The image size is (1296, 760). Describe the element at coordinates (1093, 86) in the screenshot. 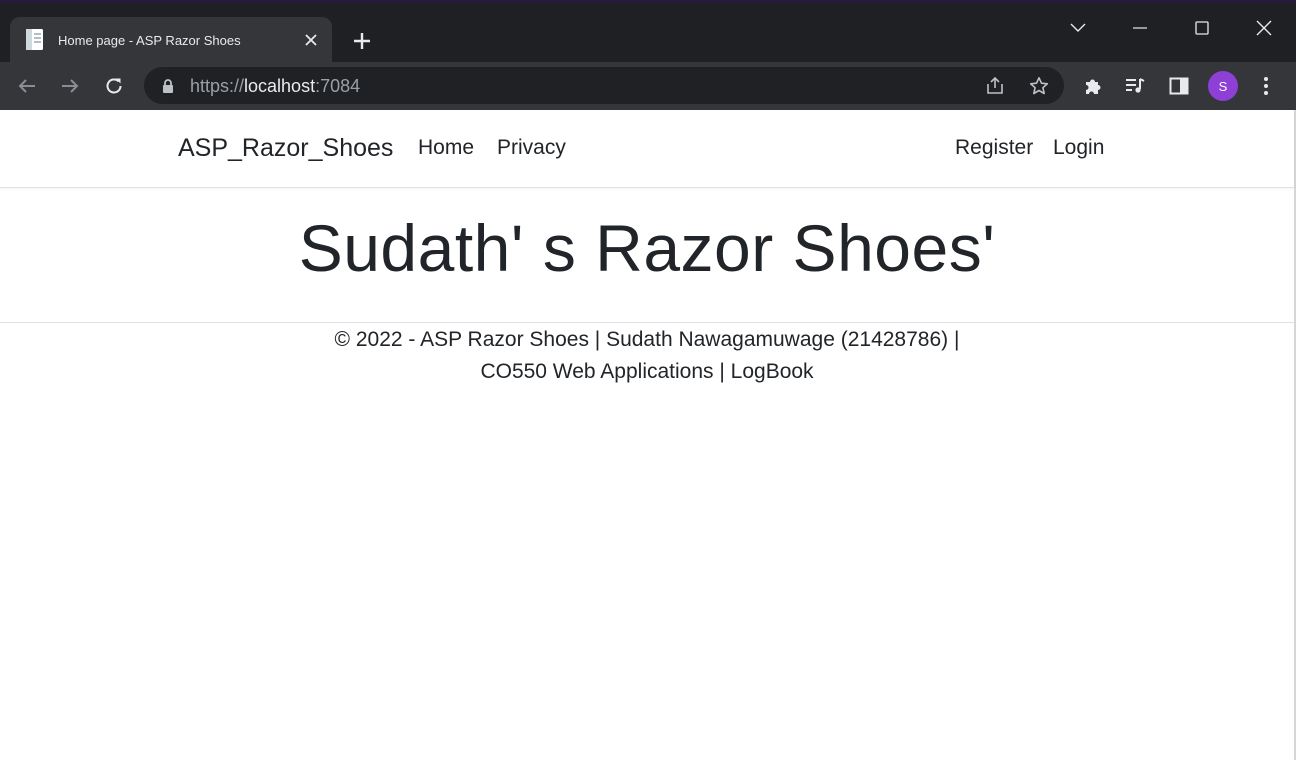

I see `extensions-puzzle-icon` at that location.